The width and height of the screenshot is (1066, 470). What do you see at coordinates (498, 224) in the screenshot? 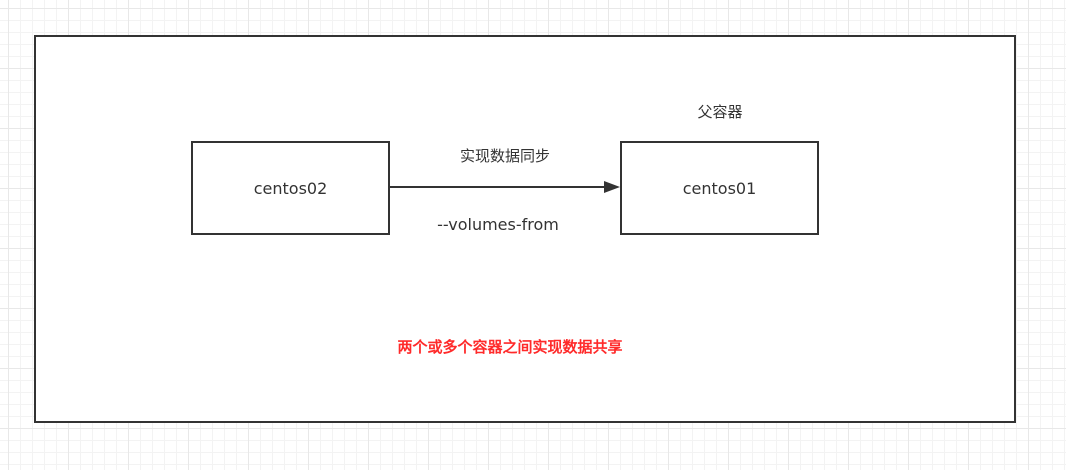
I see `edge-bottom-label: --volumes-from` at bounding box center [498, 224].